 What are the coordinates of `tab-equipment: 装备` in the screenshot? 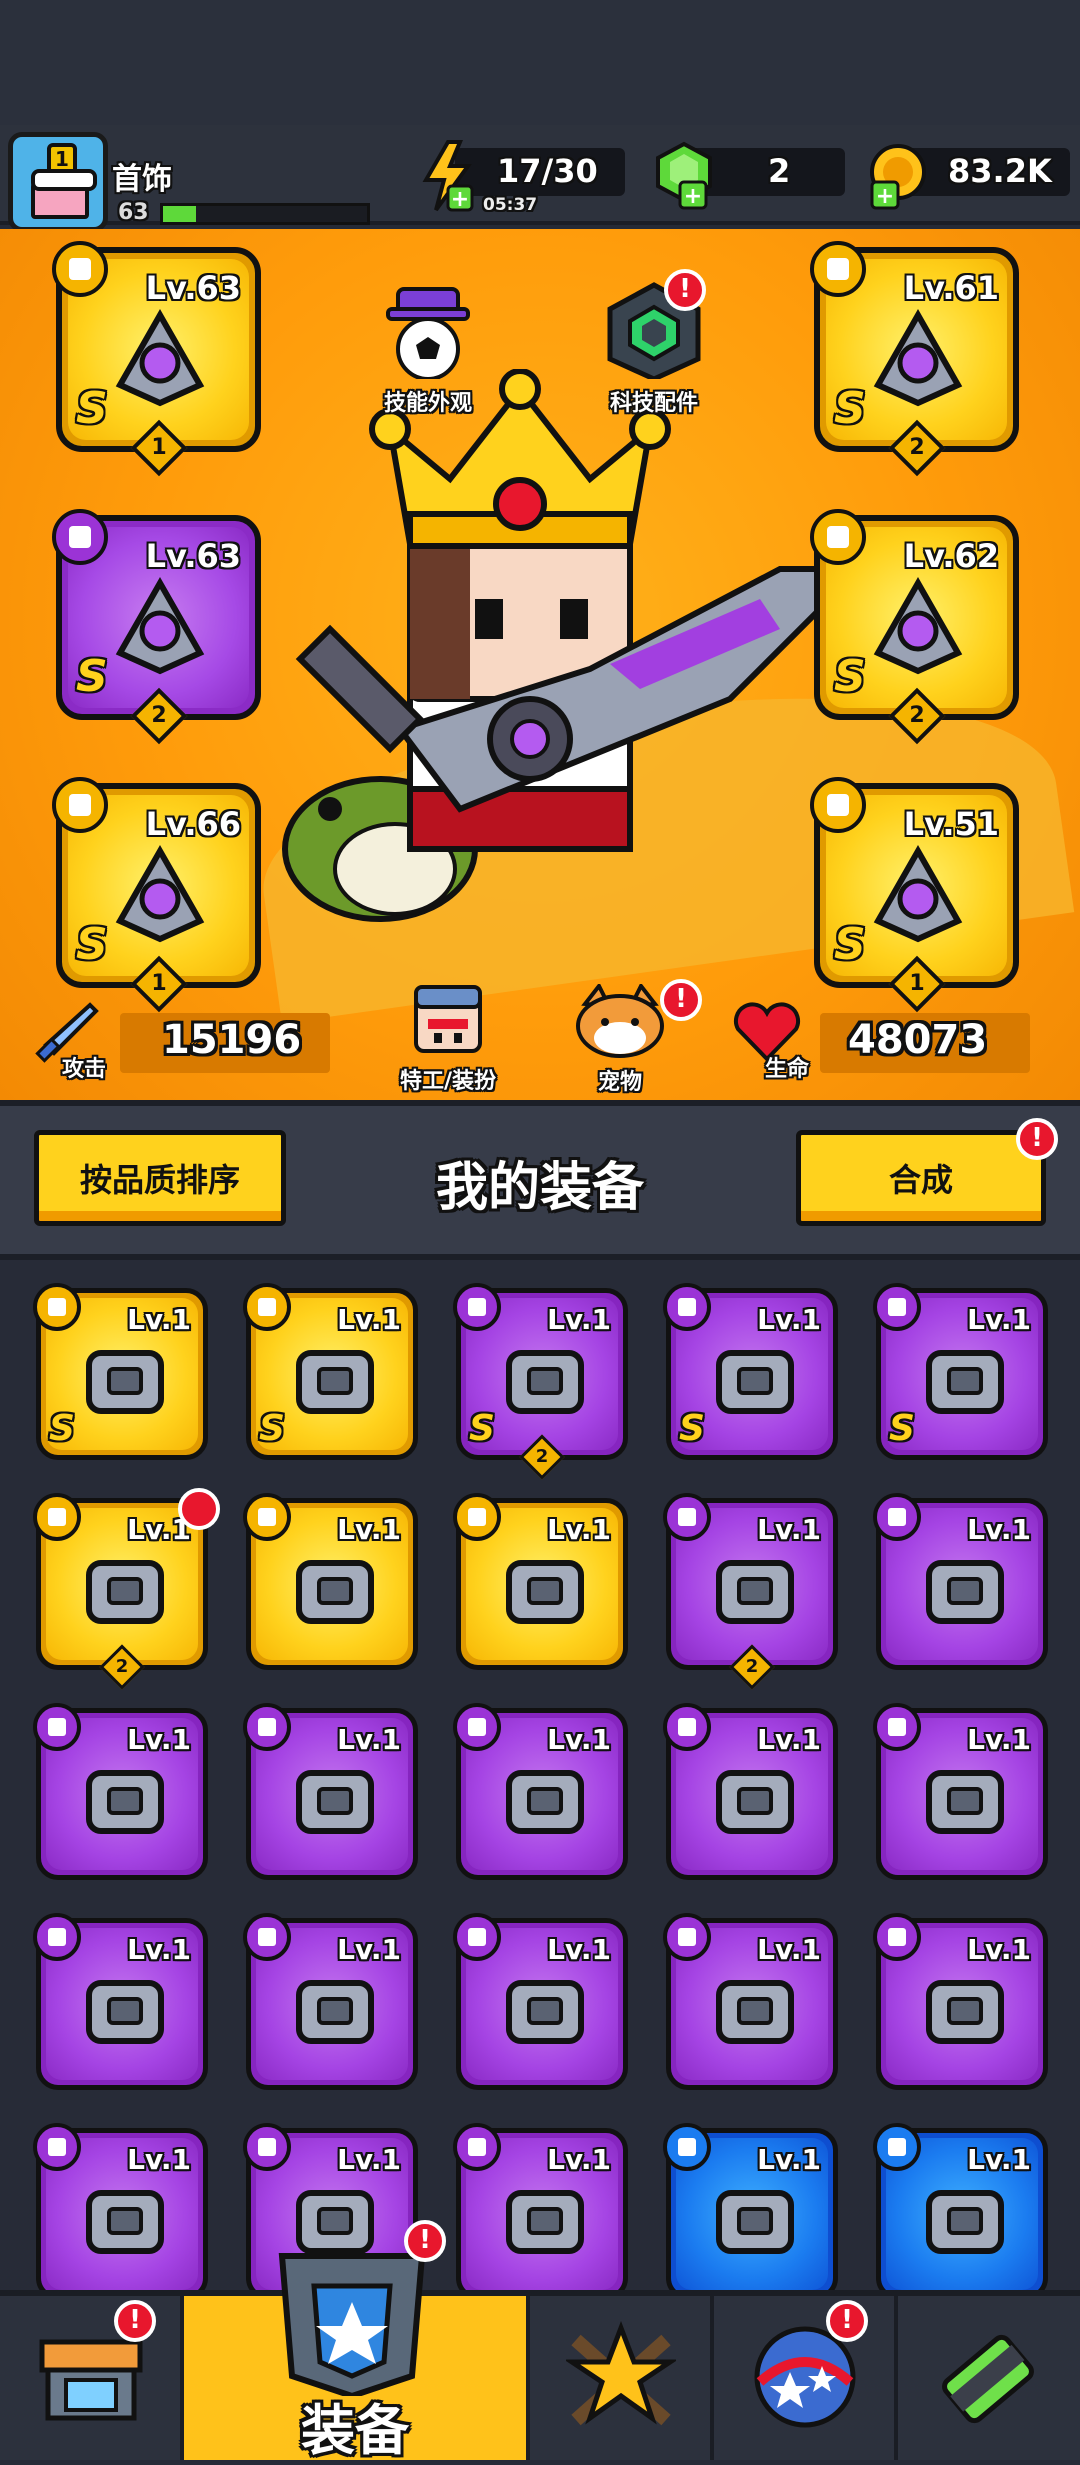 It's located at (357, 2357).